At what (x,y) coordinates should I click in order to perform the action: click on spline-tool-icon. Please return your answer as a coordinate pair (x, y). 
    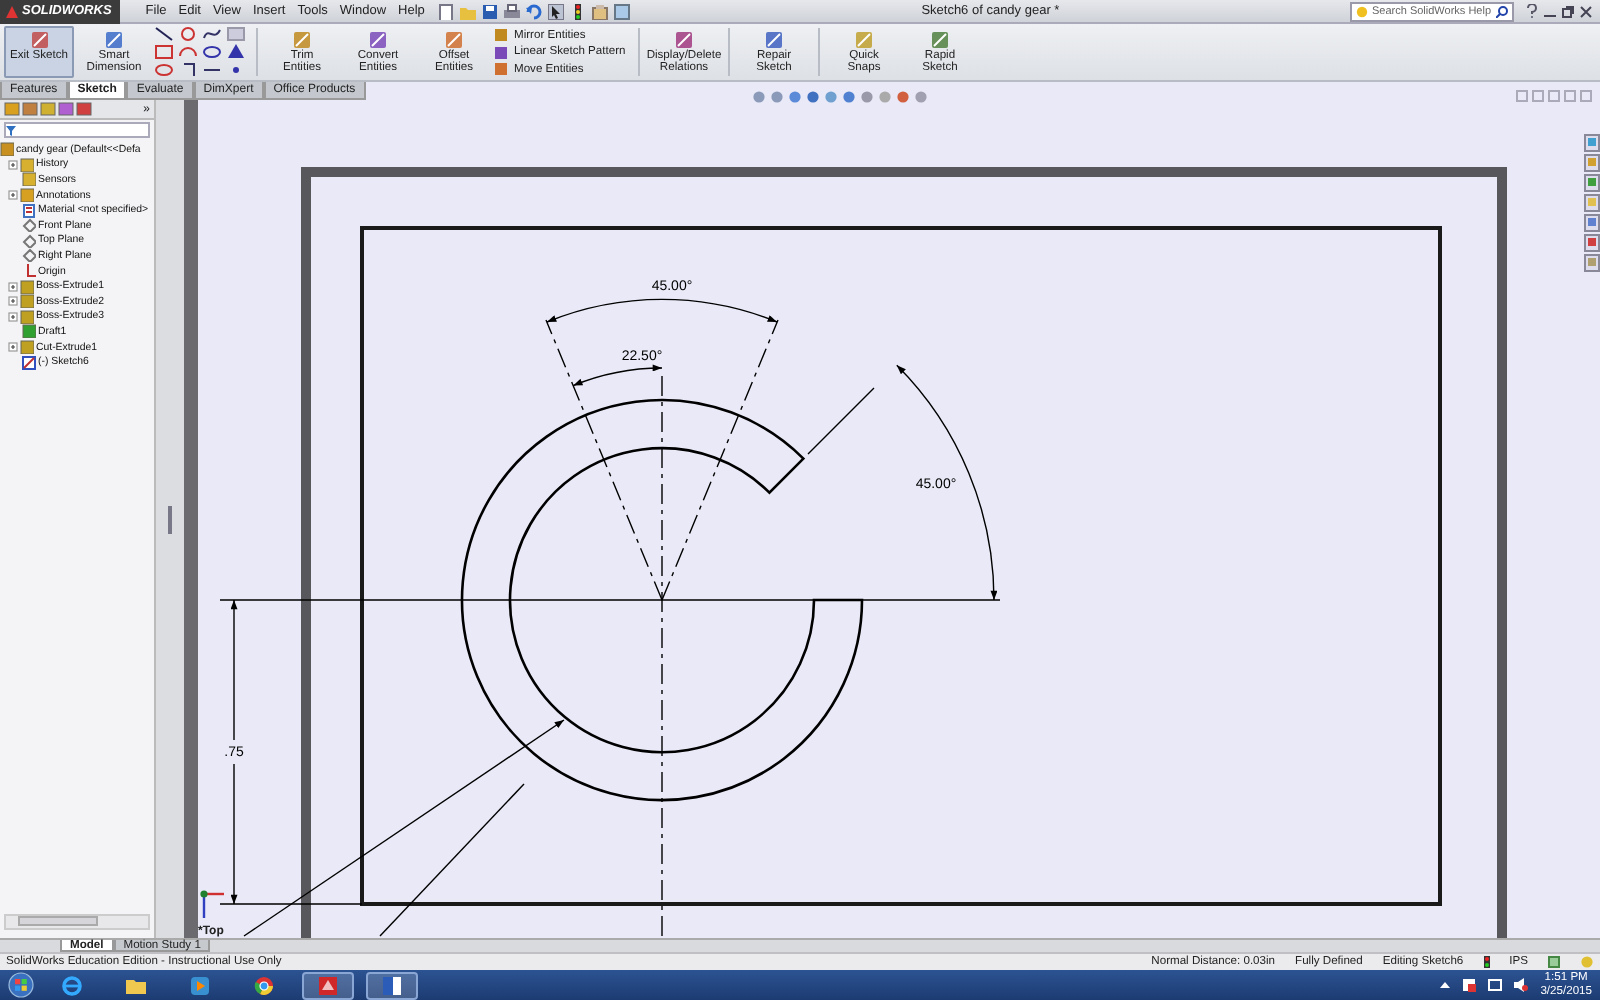
    Looking at the image, I should click on (212, 34).